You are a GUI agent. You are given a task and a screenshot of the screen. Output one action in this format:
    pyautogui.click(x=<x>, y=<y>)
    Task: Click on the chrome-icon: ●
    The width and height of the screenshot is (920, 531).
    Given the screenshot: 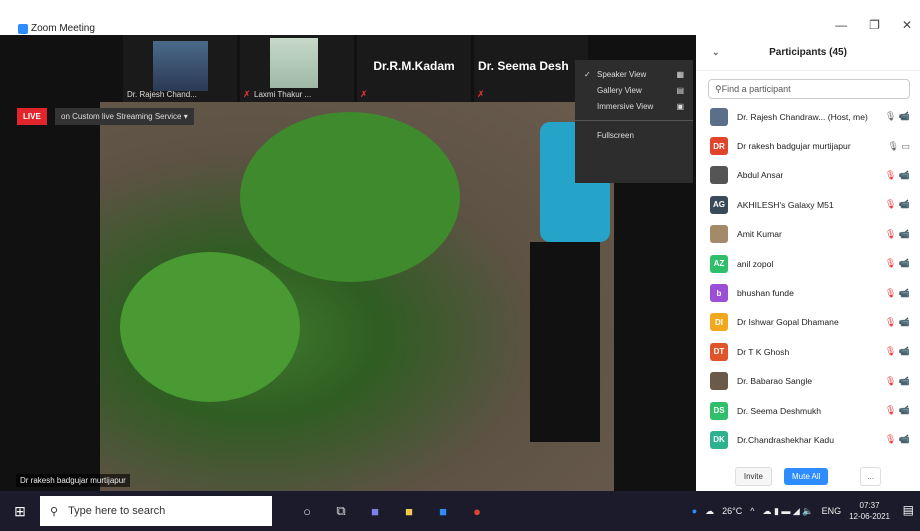 What is the action you would take?
    pyautogui.click(x=477, y=511)
    